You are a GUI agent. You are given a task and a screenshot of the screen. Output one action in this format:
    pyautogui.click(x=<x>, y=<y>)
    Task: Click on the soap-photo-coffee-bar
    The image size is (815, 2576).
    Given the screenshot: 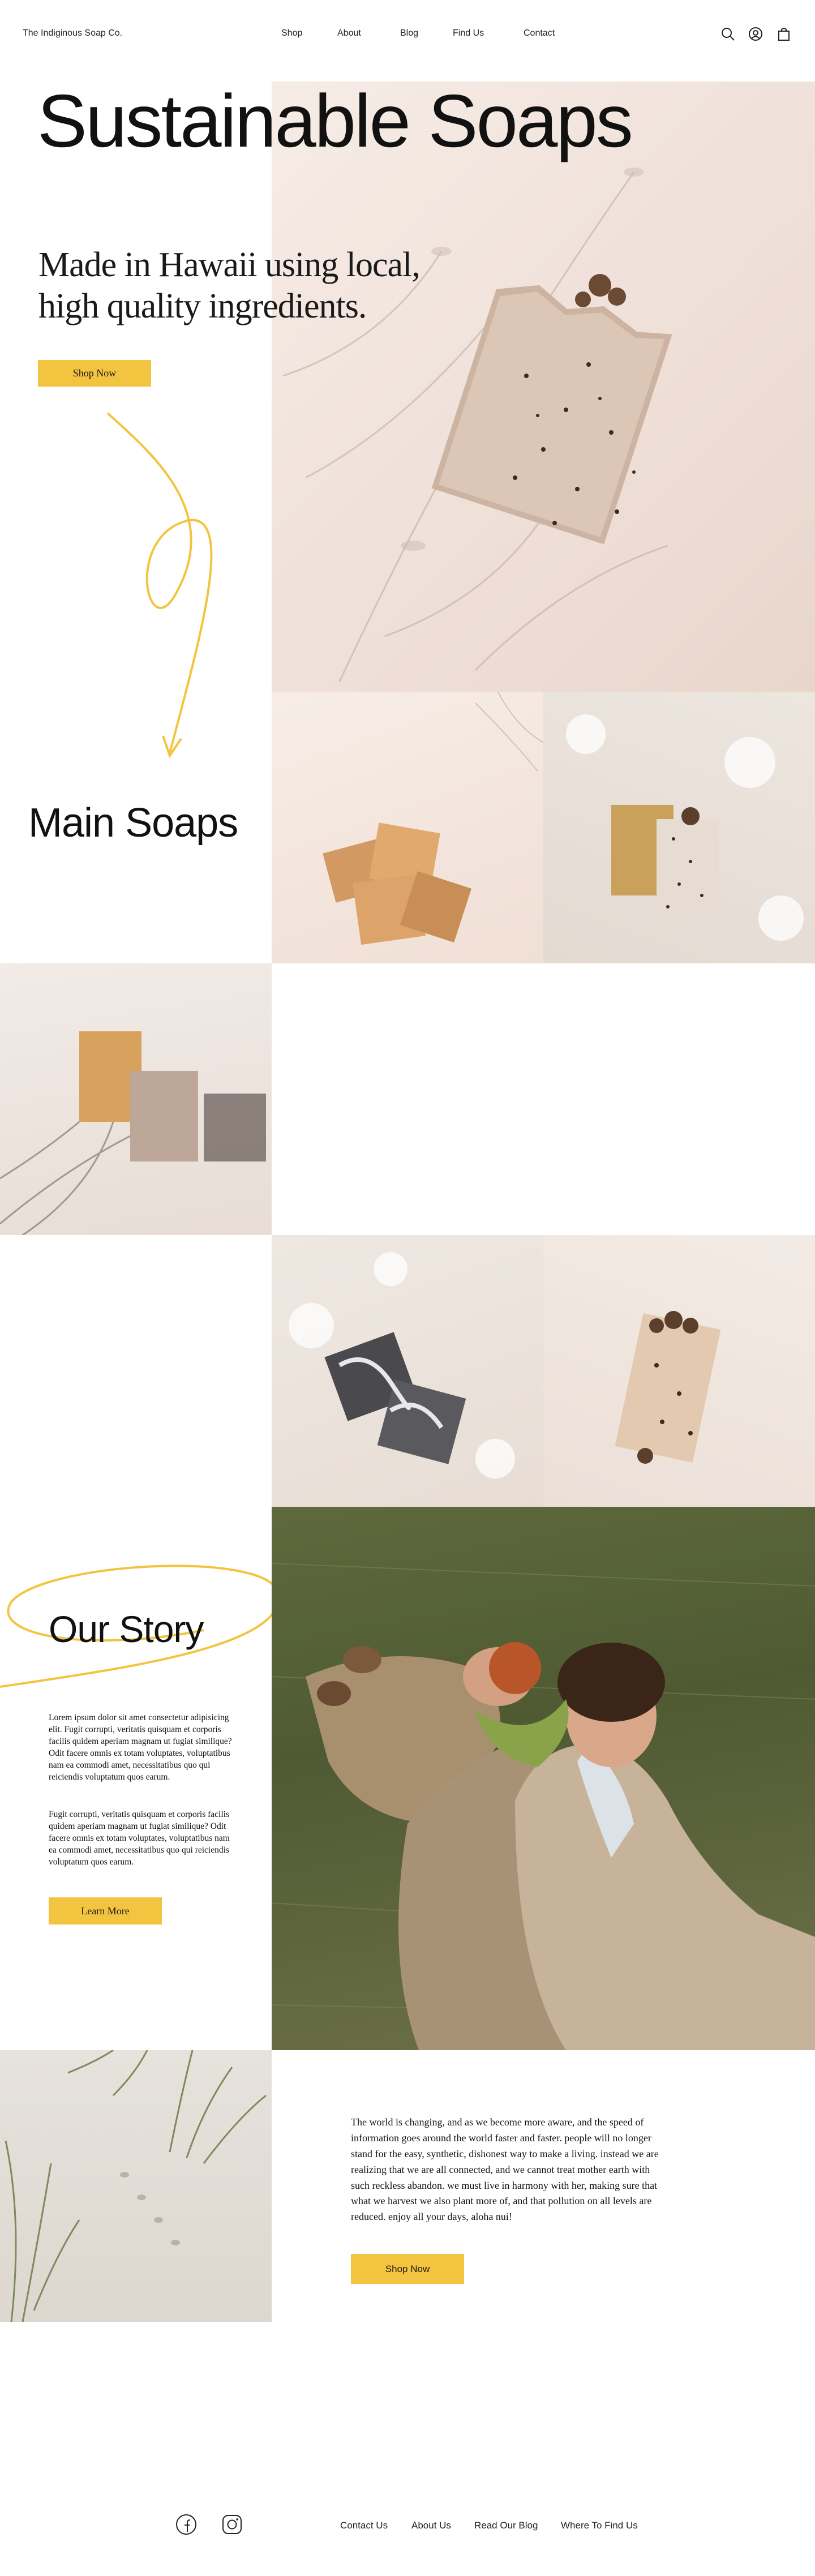 What is the action you would take?
    pyautogui.click(x=679, y=1371)
    